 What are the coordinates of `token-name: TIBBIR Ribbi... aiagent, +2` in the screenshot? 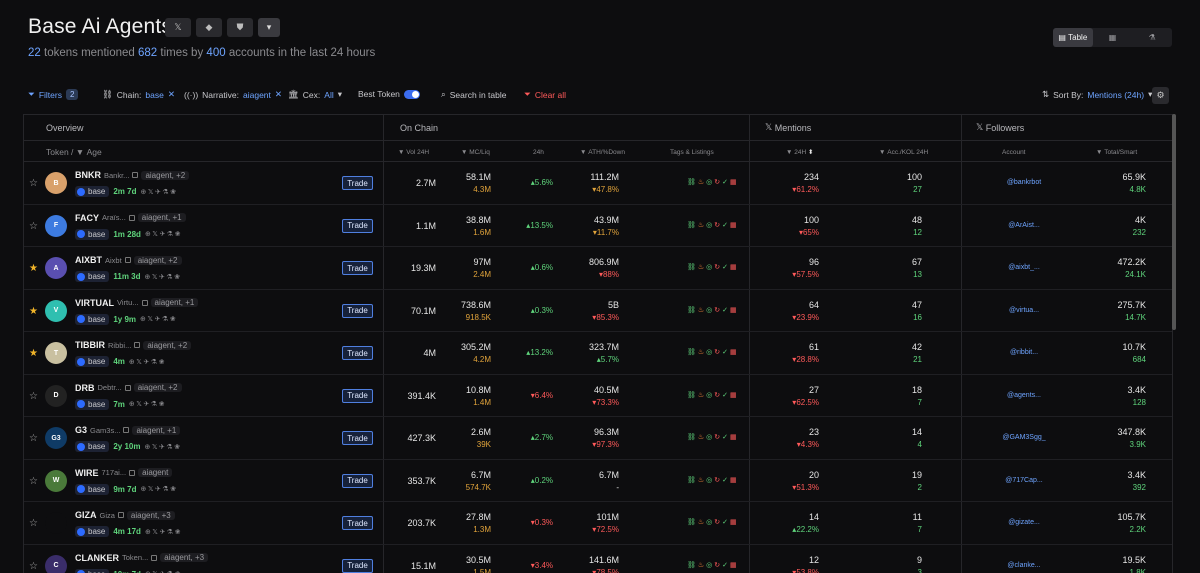 It's located at (133, 345).